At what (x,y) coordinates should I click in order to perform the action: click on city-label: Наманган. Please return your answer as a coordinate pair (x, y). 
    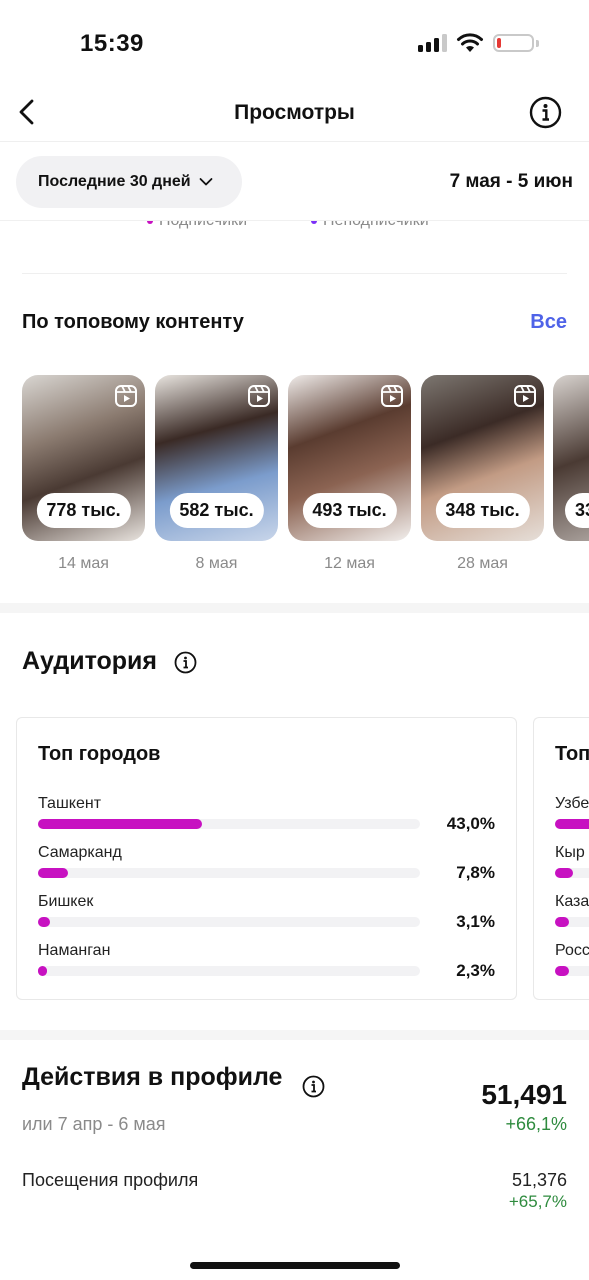
    Looking at the image, I should click on (74, 950).